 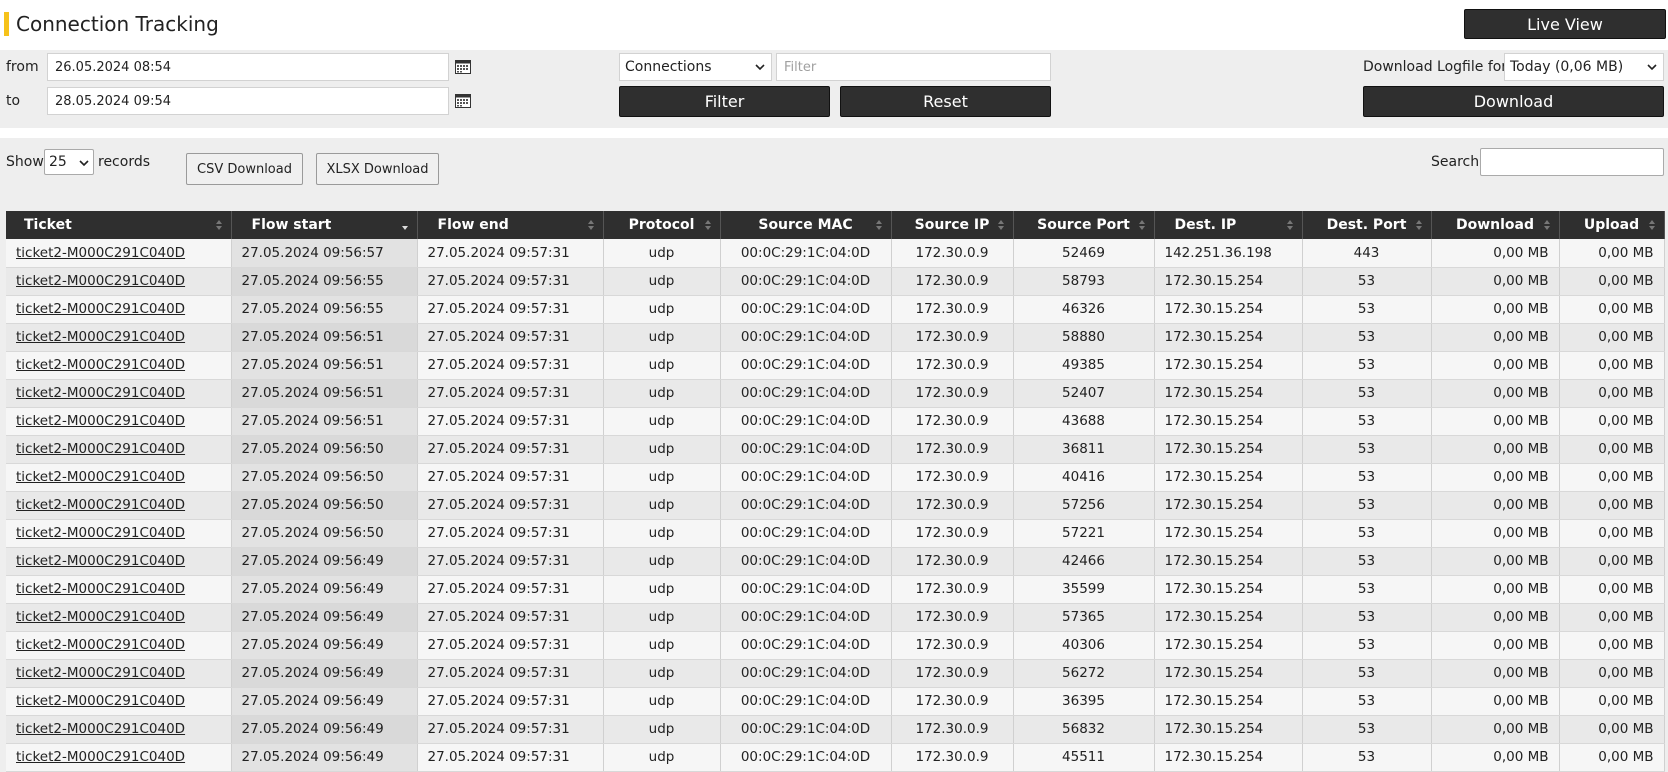 I want to click on column-header-download: Download, so click(x=1495, y=225).